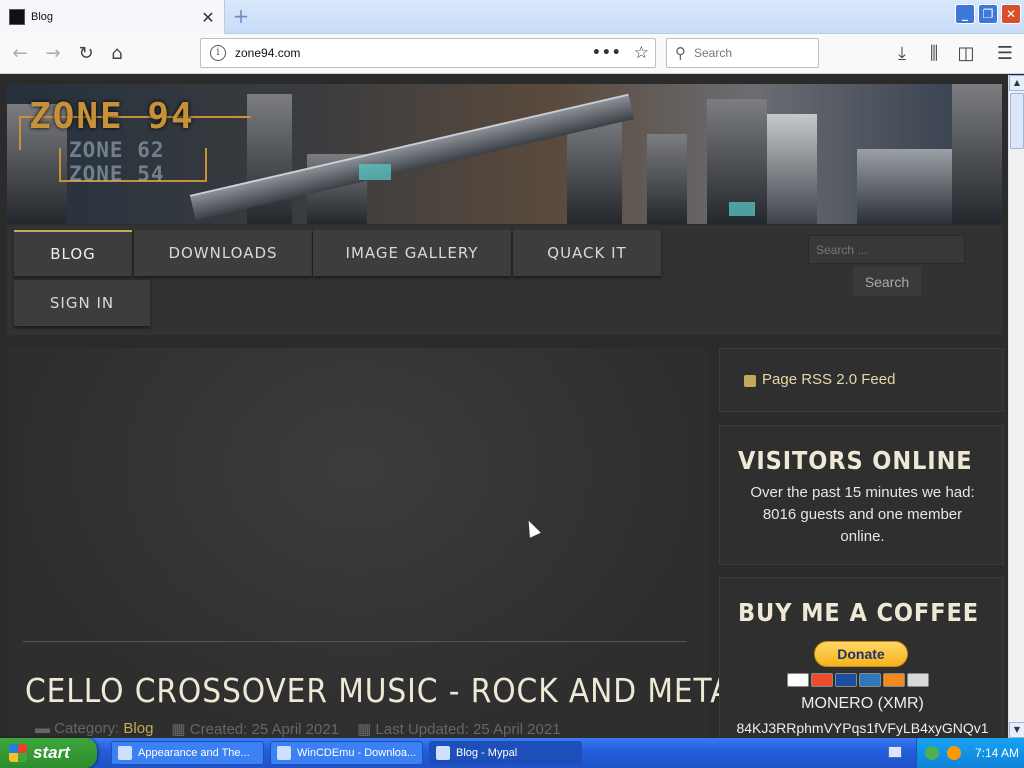  What do you see at coordinates (918, 680) in the screenshot?
I see `bank-card-icon` at bounding box center [918, 680].